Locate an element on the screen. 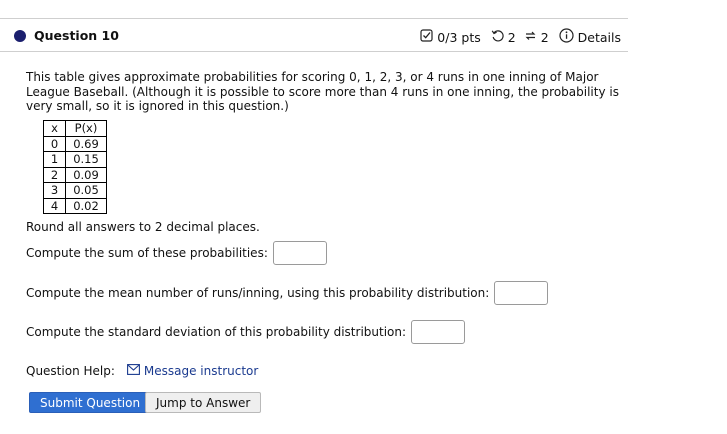 The height and width of the screenshot is (434, 727). column-header-x: x is located at coordinates (54, 128).